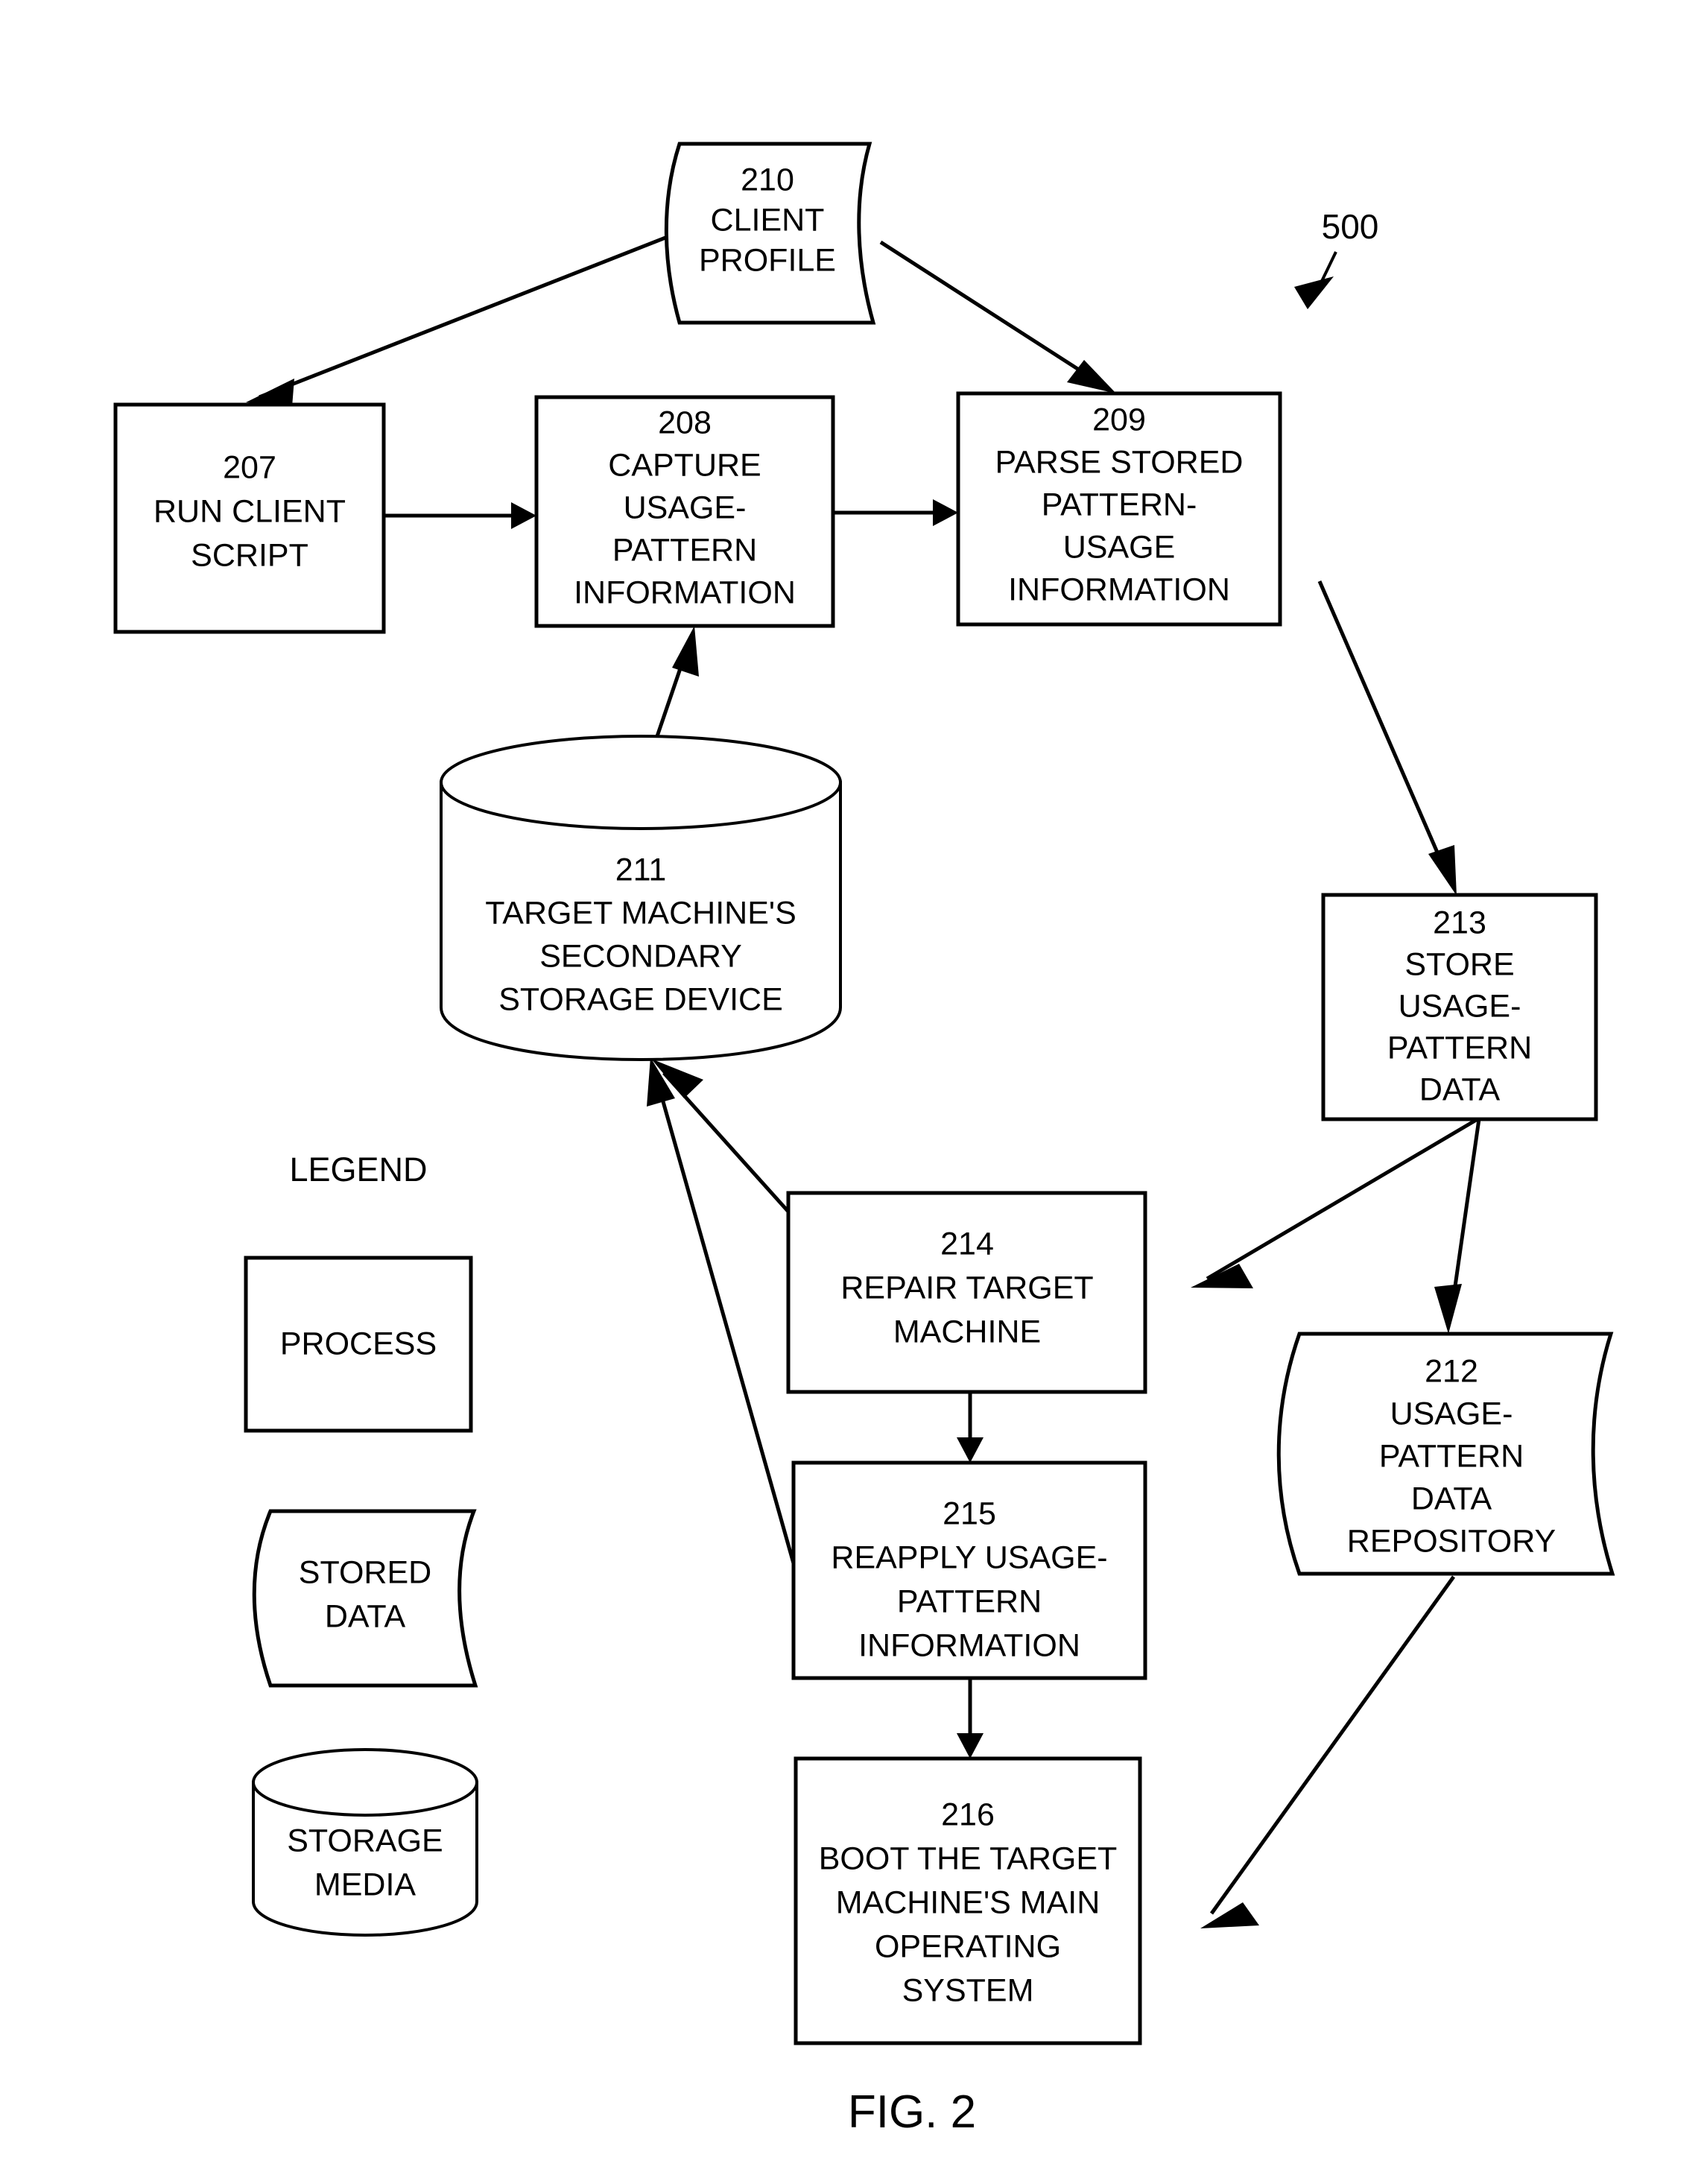 The image size is (1704, 2184). I want to click on node-207-line2: SCRIPT, so click(249, 555).